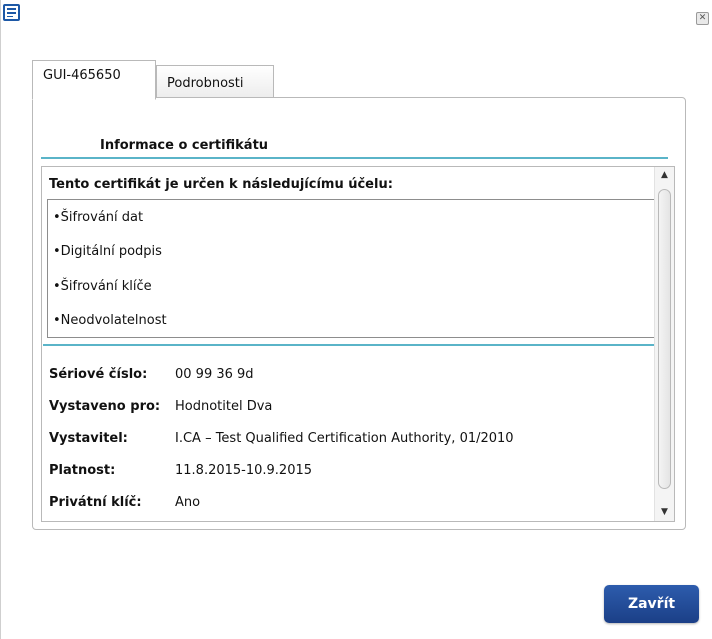  I want to click on window-close-icon: ✕, so click(702, 18).